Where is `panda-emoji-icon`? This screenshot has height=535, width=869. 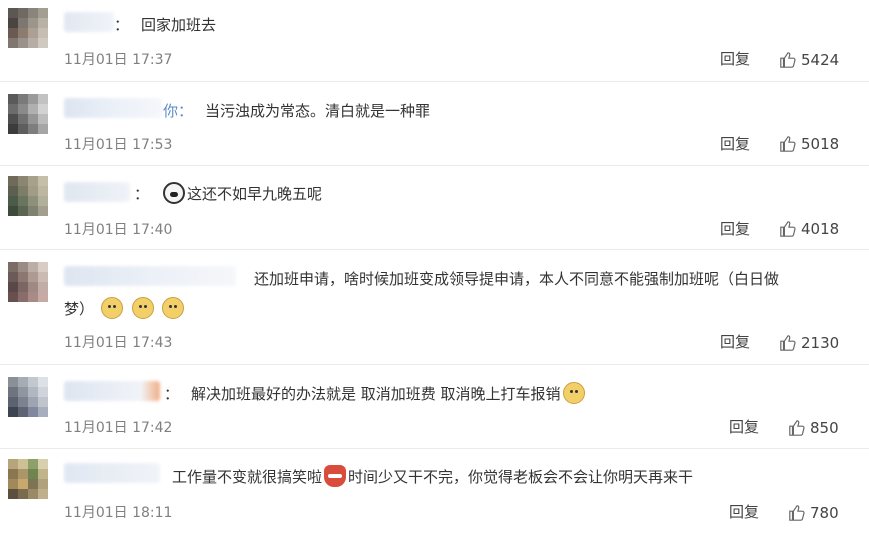
panda-emoji-icon is located at coordinates (174, 193).